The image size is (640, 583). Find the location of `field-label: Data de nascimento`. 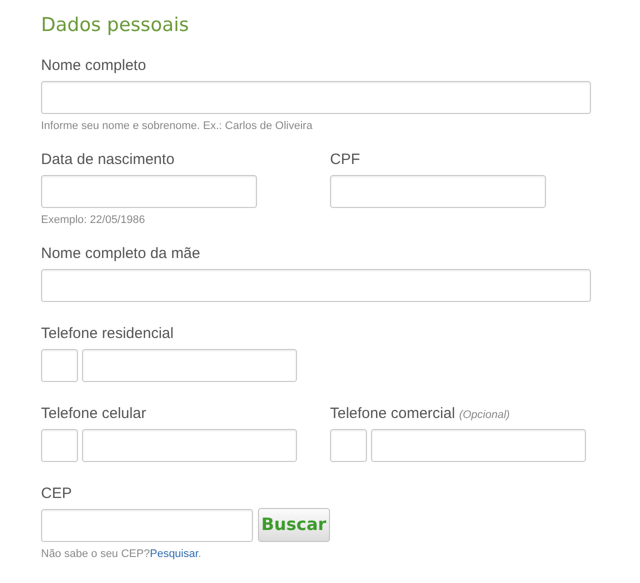

field-label: Data de nascimento is located at coordinates (107, 159).